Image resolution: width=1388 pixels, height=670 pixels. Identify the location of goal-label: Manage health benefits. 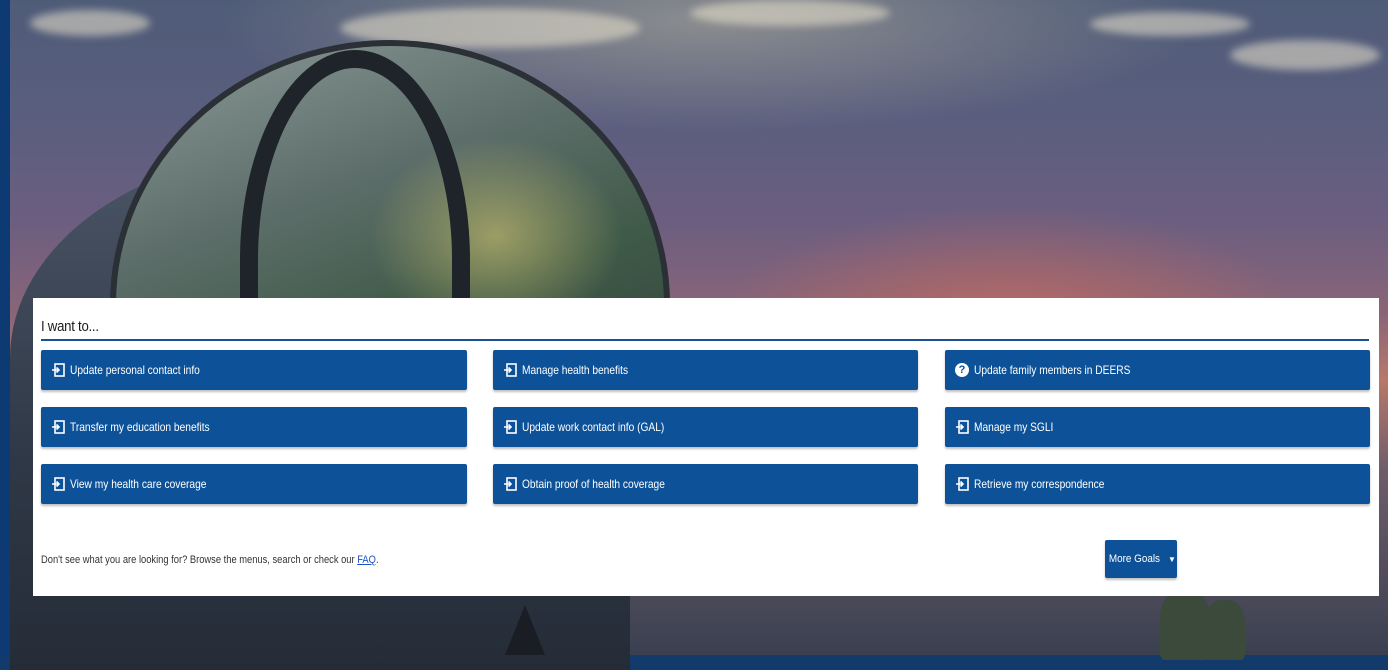
(575, 370).